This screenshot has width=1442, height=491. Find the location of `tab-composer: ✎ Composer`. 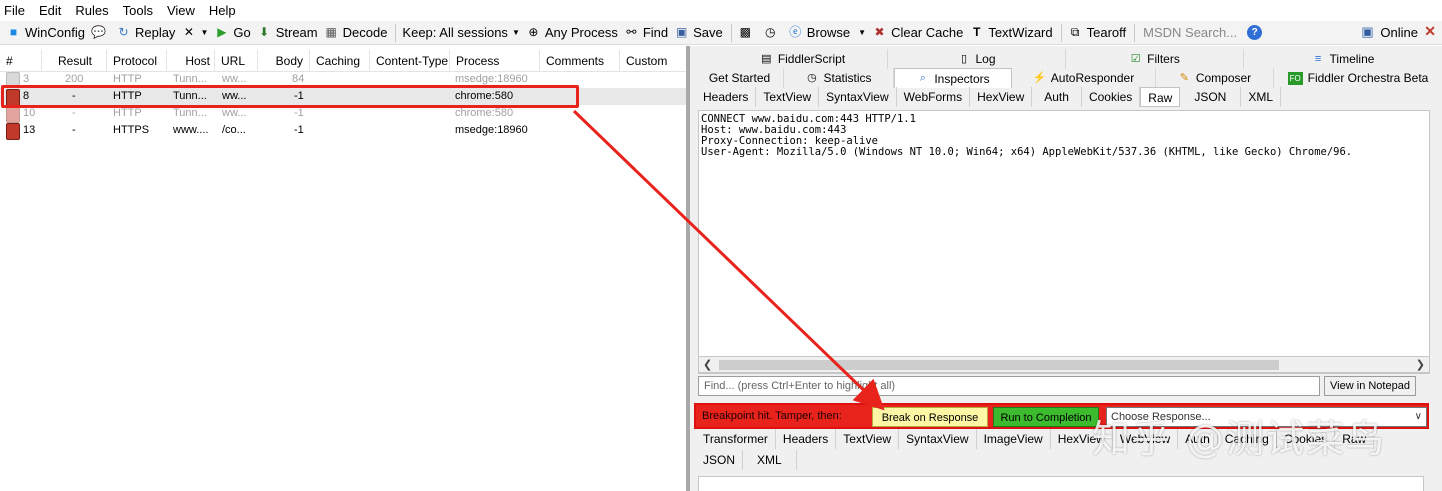

tab-composer: ✎ Composer is located at coordinates (1215, 78).